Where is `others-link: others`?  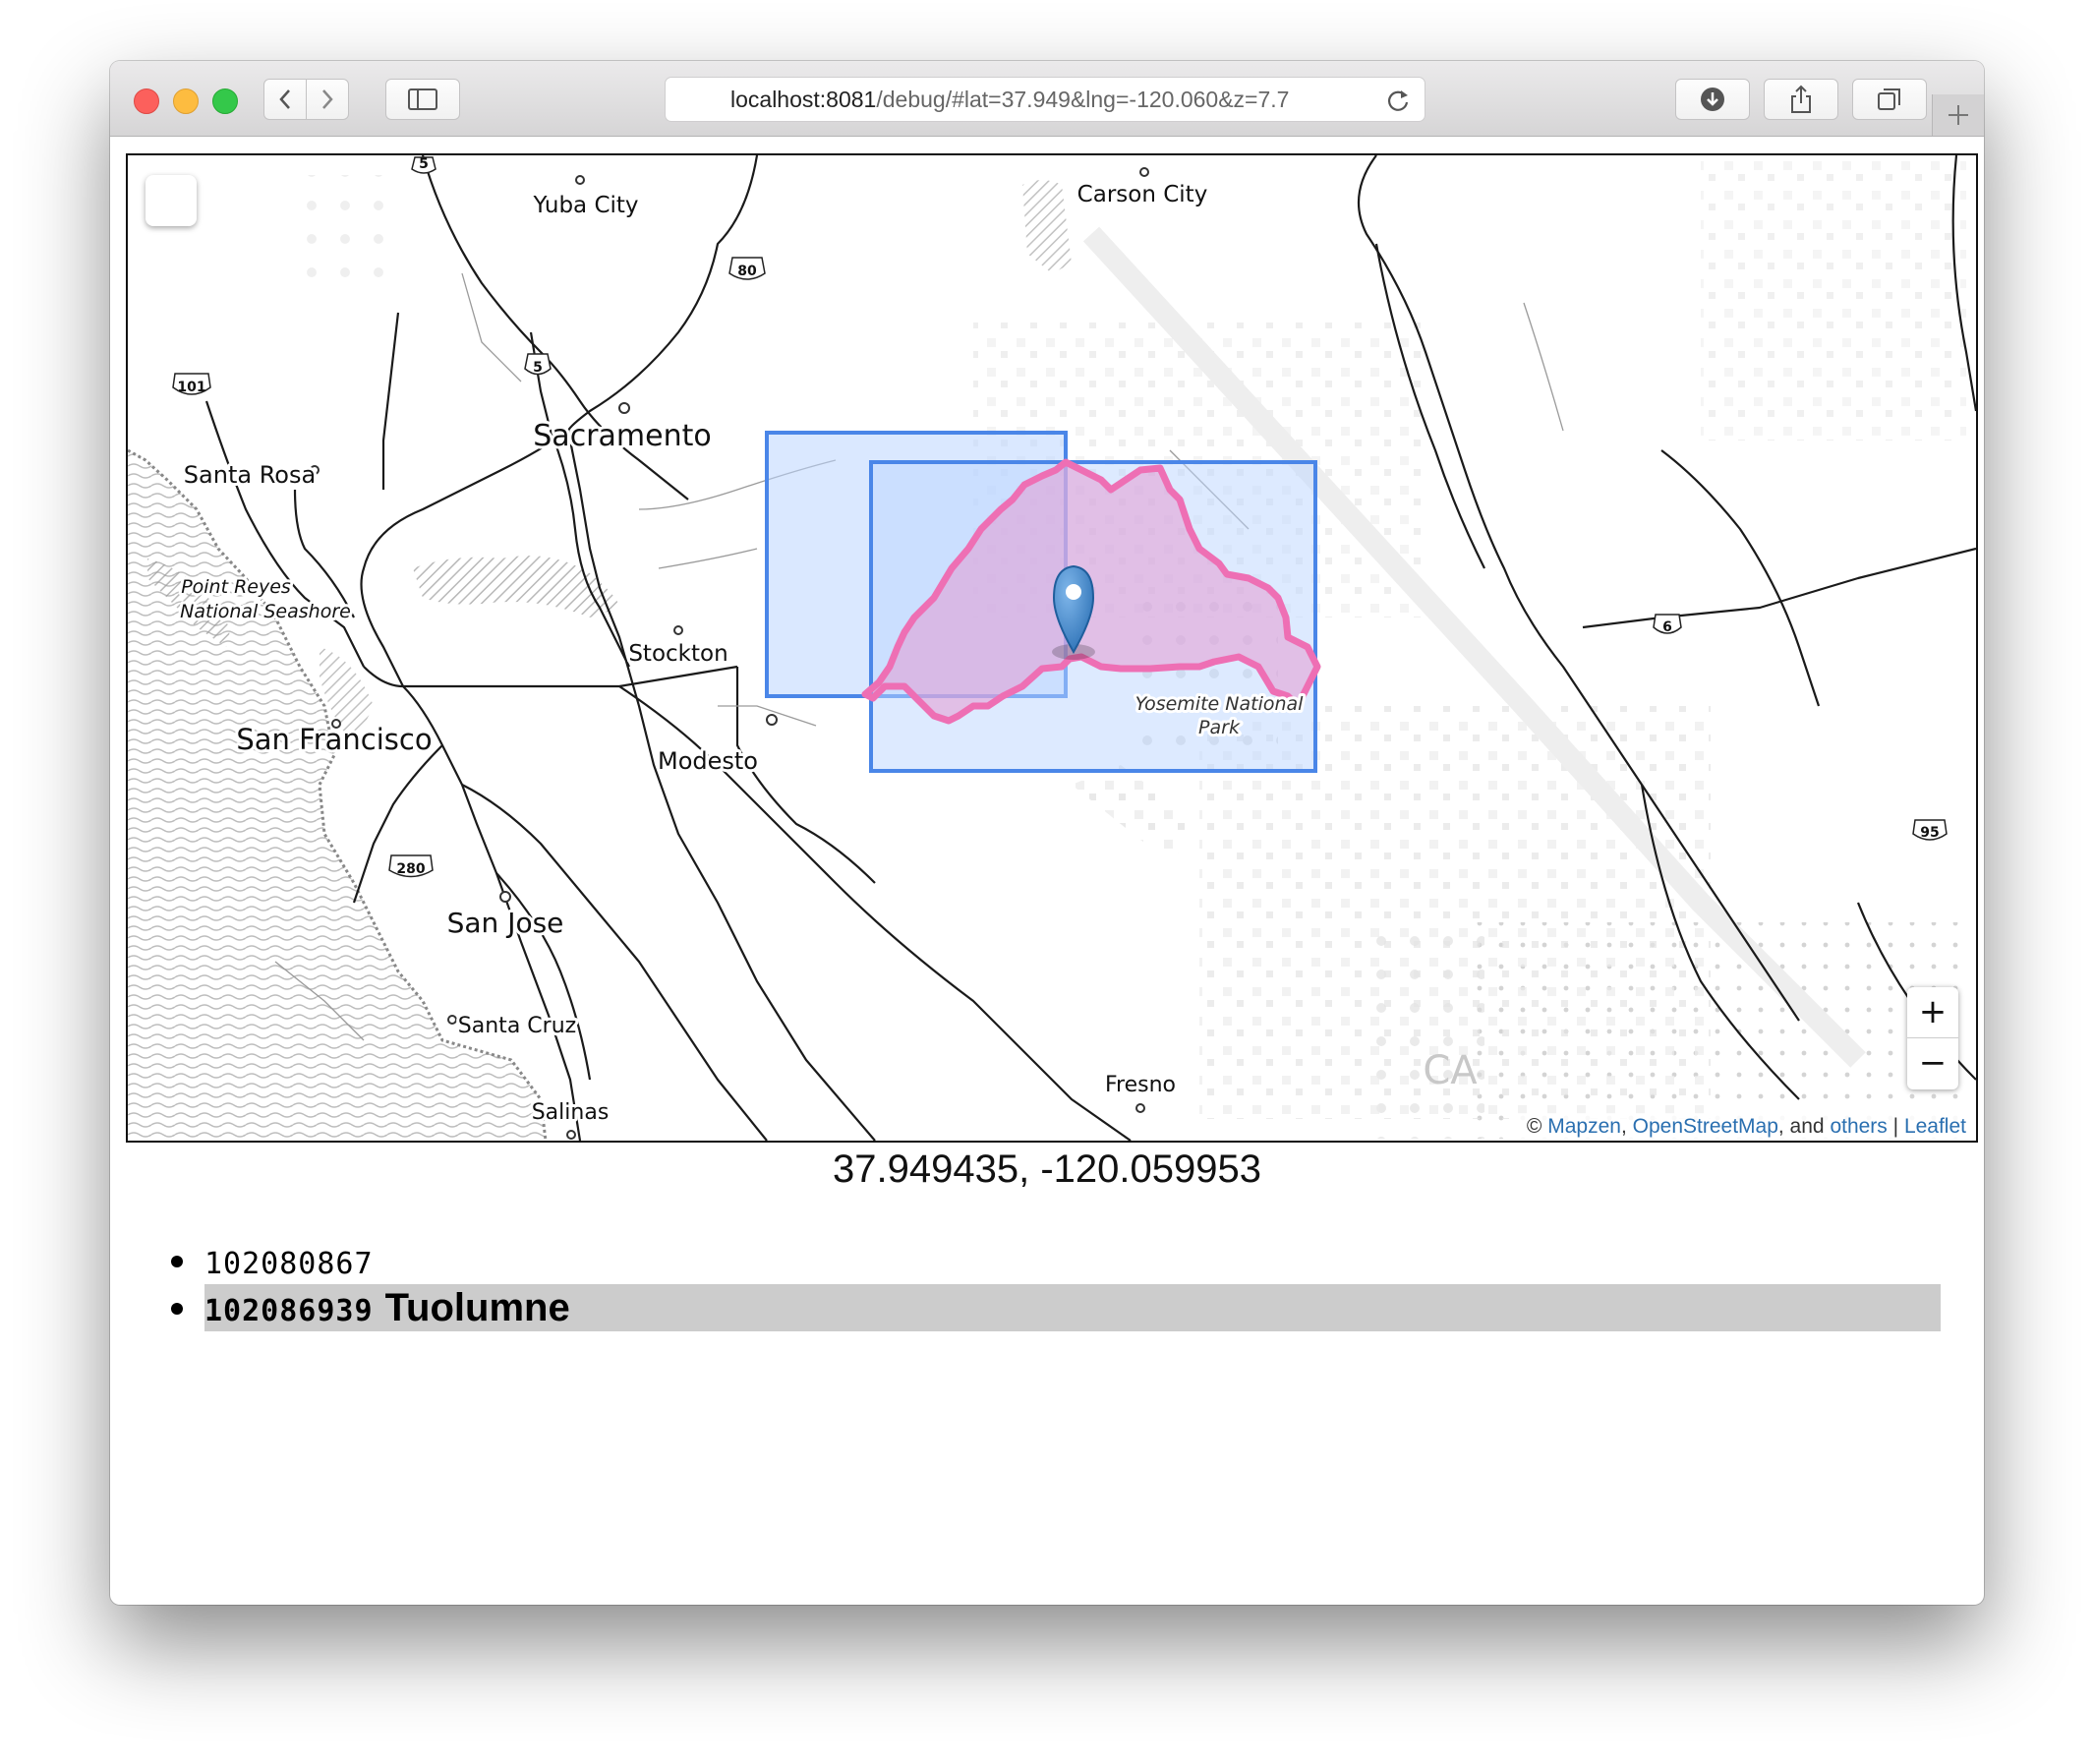
others-link: others is located at coordinates (1858, 1126).